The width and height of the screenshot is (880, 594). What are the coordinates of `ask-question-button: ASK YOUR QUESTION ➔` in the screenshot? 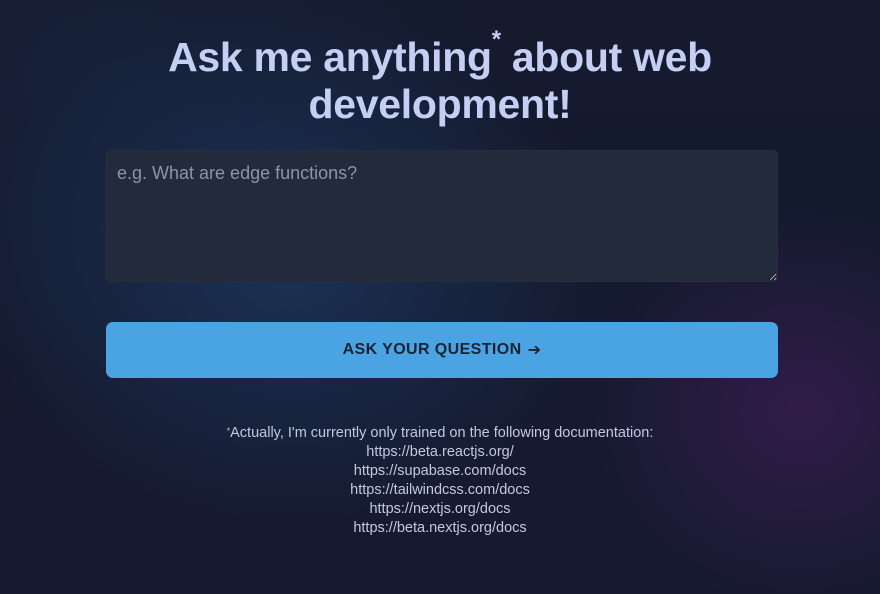 It's located at (442, 350).